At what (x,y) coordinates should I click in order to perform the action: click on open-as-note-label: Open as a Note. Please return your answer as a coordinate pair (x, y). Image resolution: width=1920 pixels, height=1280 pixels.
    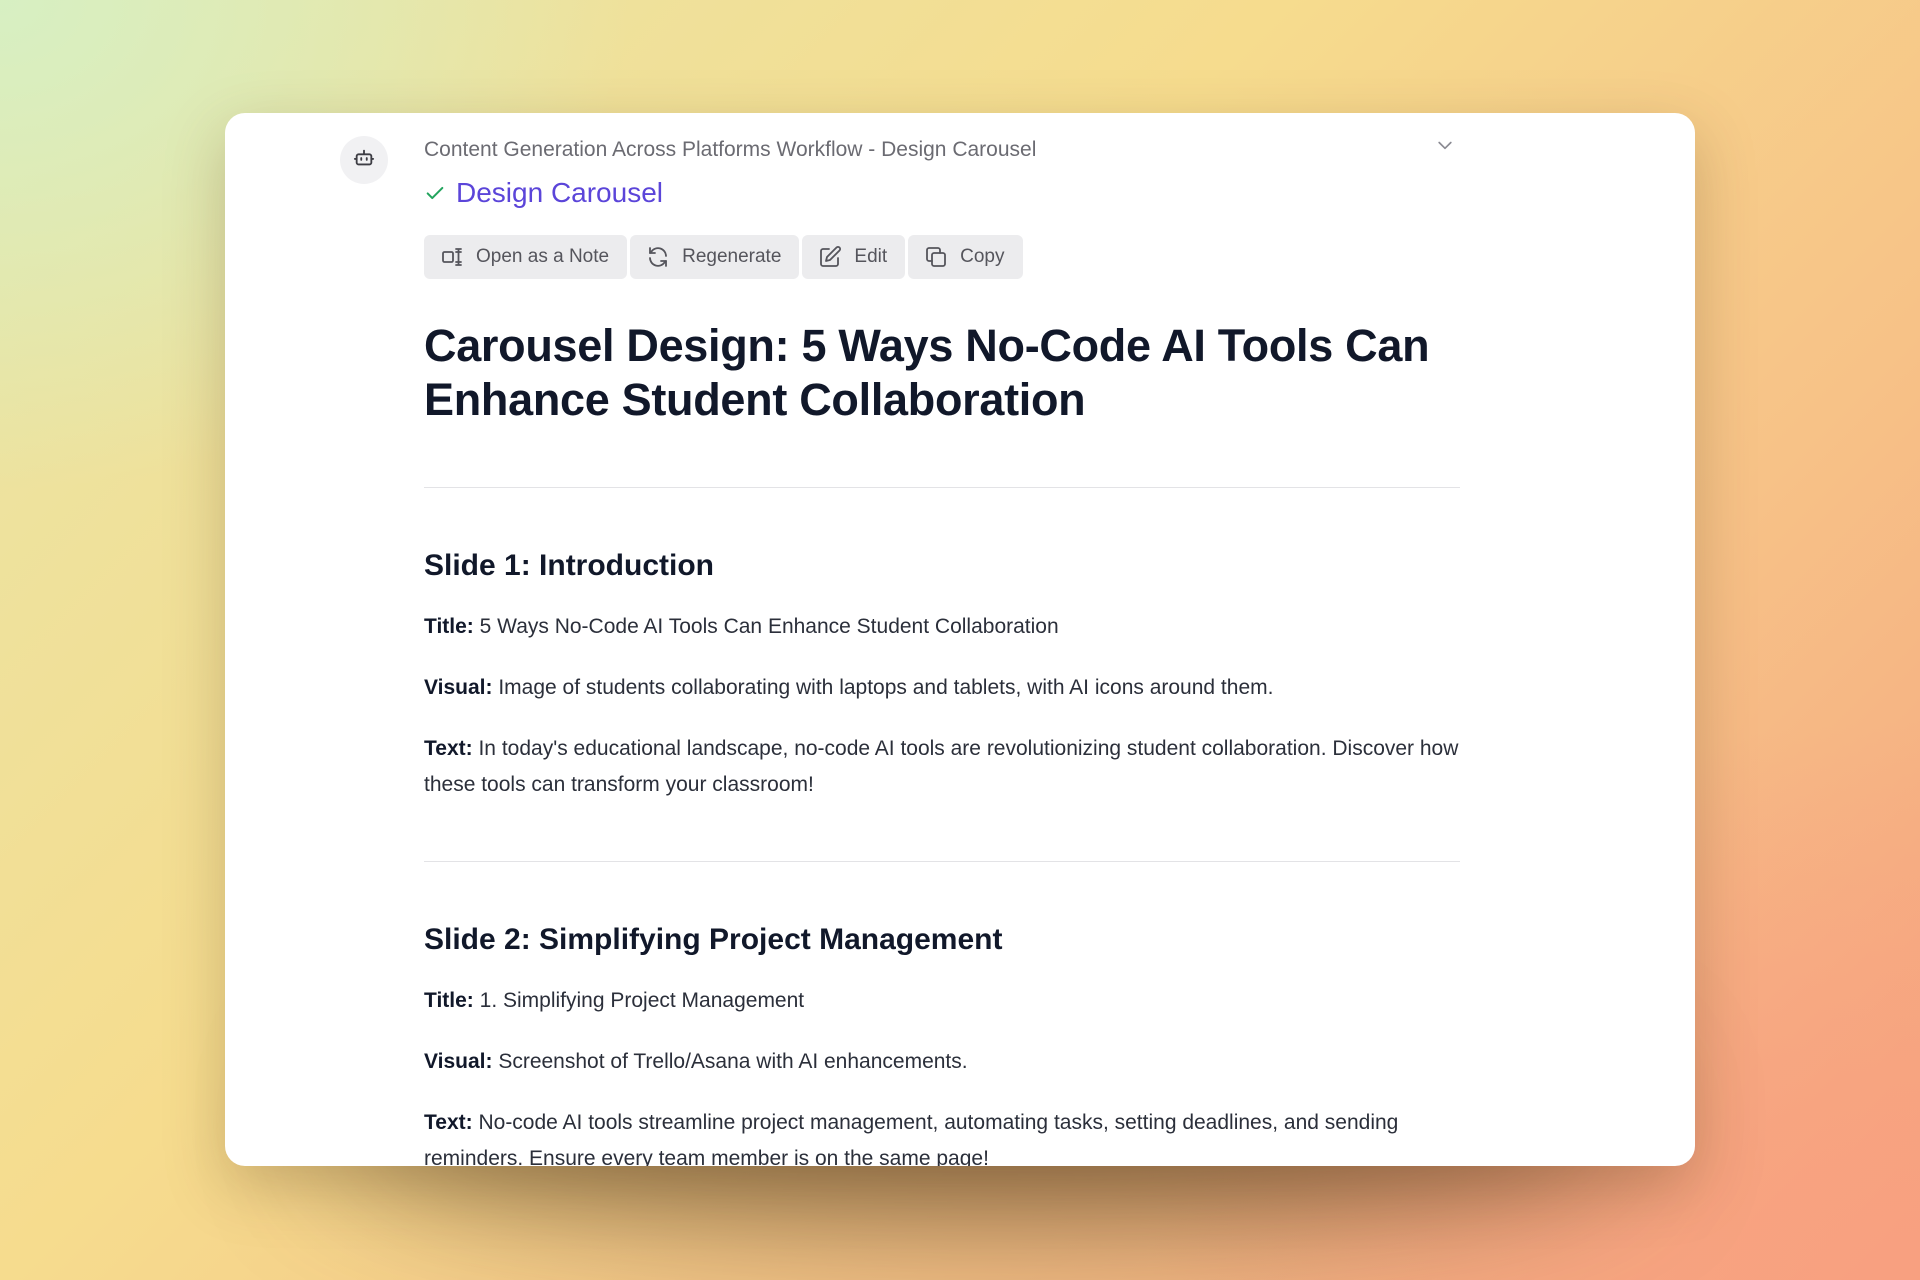
    Looking at the image, I should click on (543, 256).